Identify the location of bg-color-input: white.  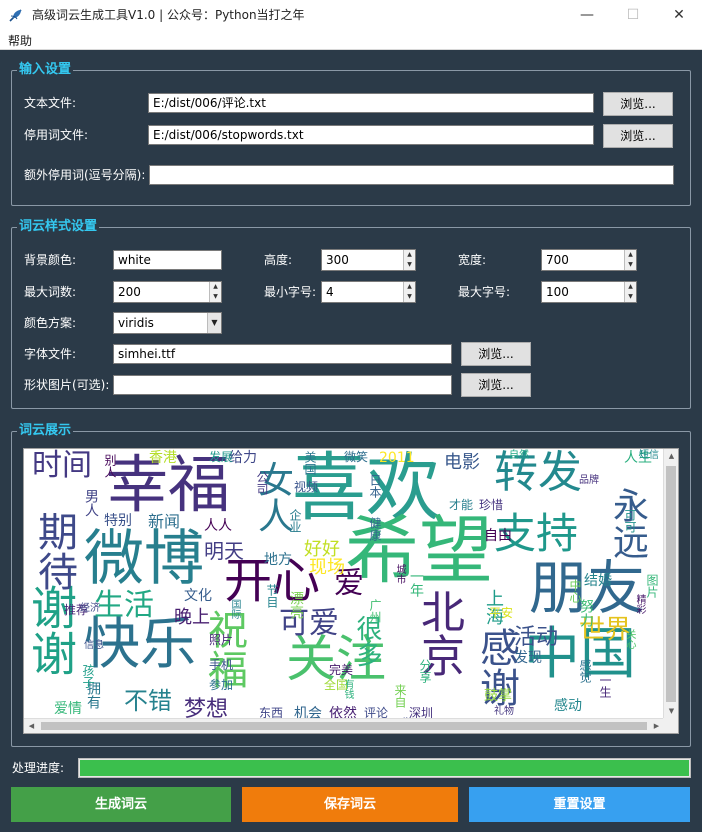
(167, 260).